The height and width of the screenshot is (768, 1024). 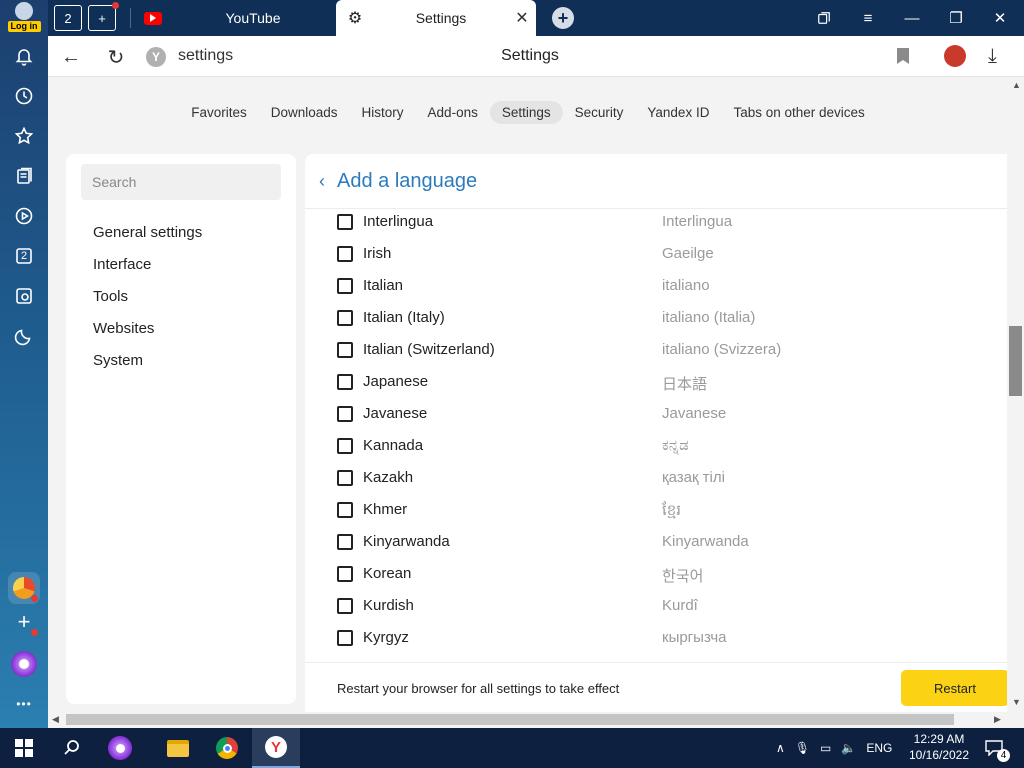 What do you see at coordinates (24, 18) in the screenshot?
I see `login-button: Log in` at bounding box center [24, 18].